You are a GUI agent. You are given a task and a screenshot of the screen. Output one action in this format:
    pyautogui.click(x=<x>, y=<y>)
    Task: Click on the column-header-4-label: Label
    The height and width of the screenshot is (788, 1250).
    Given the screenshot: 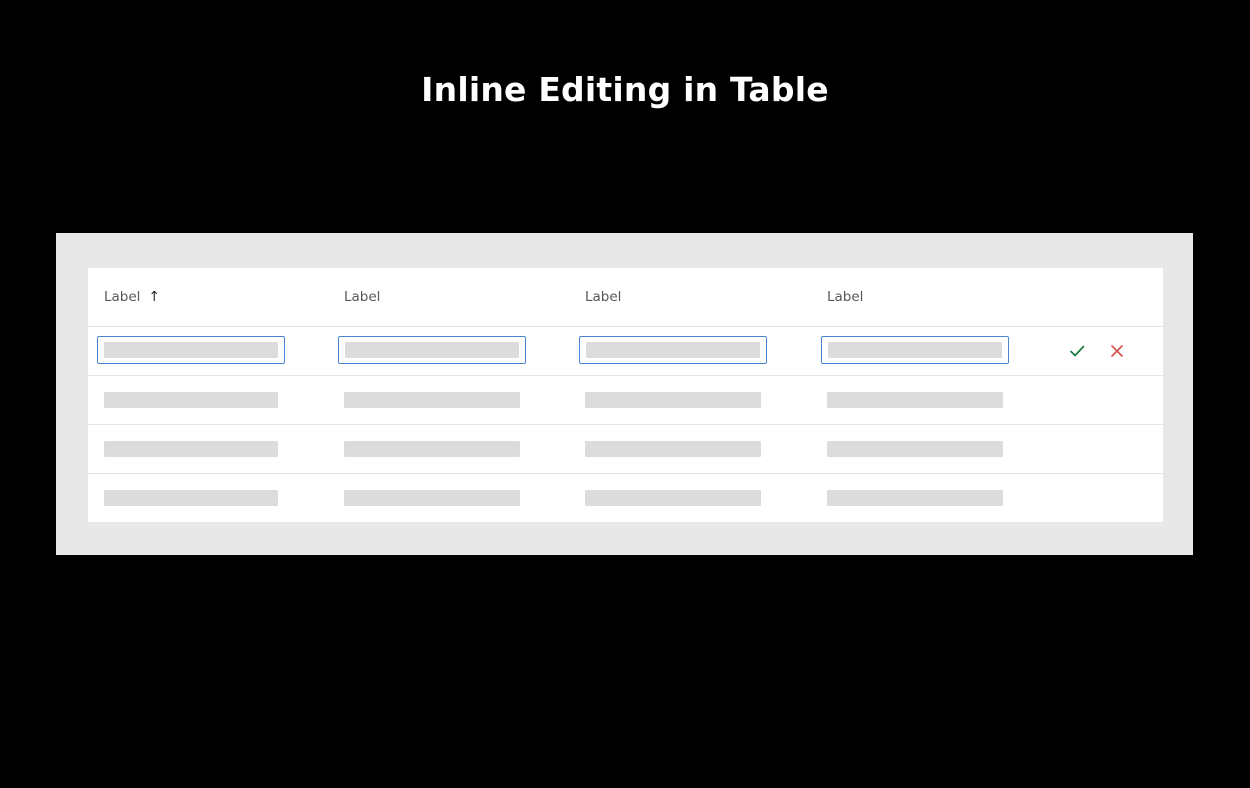 What is the action you would take?
    pyautogui.click(x=845, y=297)
    